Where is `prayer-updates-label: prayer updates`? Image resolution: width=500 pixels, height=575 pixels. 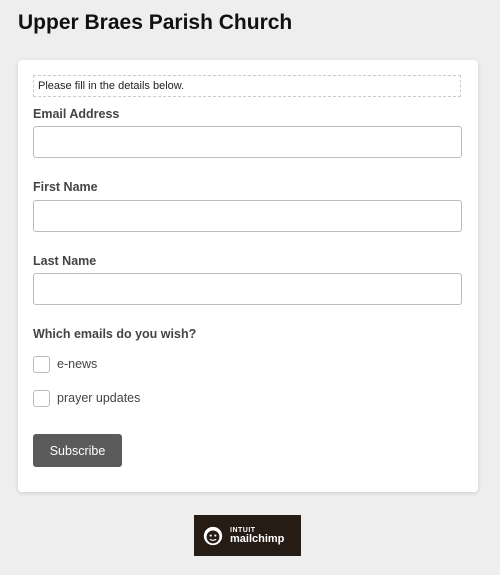 prayer-updates-label: prayer updates is located at coordinates (99, 398).